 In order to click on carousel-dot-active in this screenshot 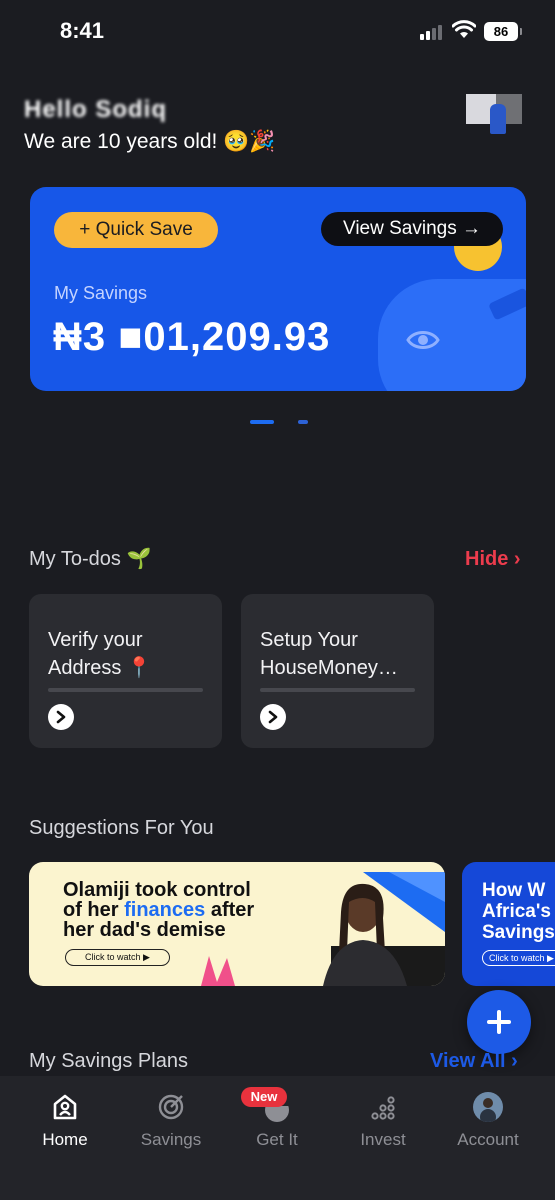, I will do `click(262, 422)`.